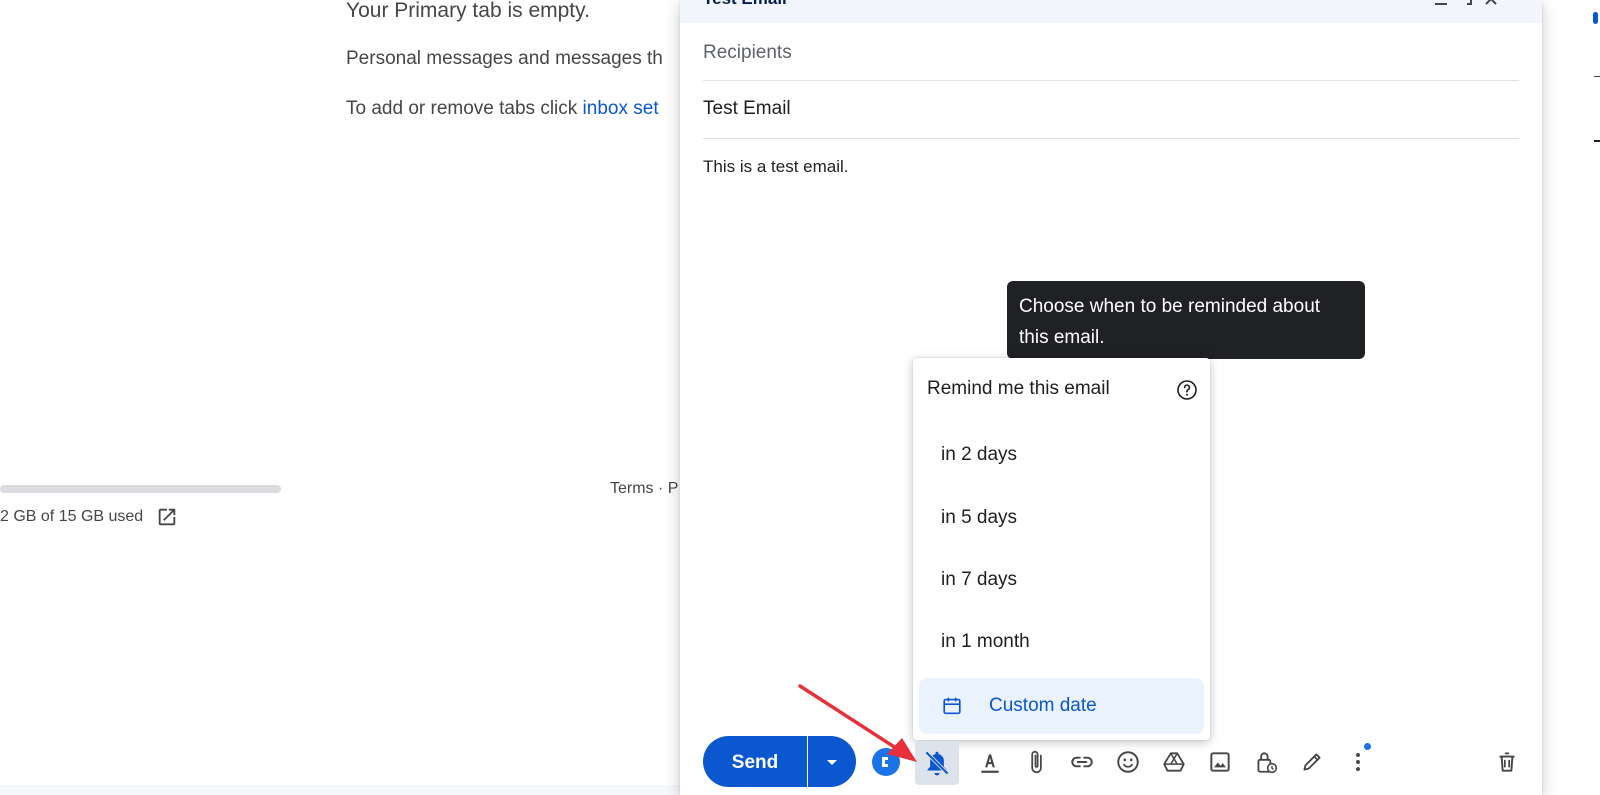 The height and width of the screenshot is (795, 1600). What do you see at coordinates (1174, 762) in the screenshot?
I see `drive-icon` at bounding box center [1174, 762].